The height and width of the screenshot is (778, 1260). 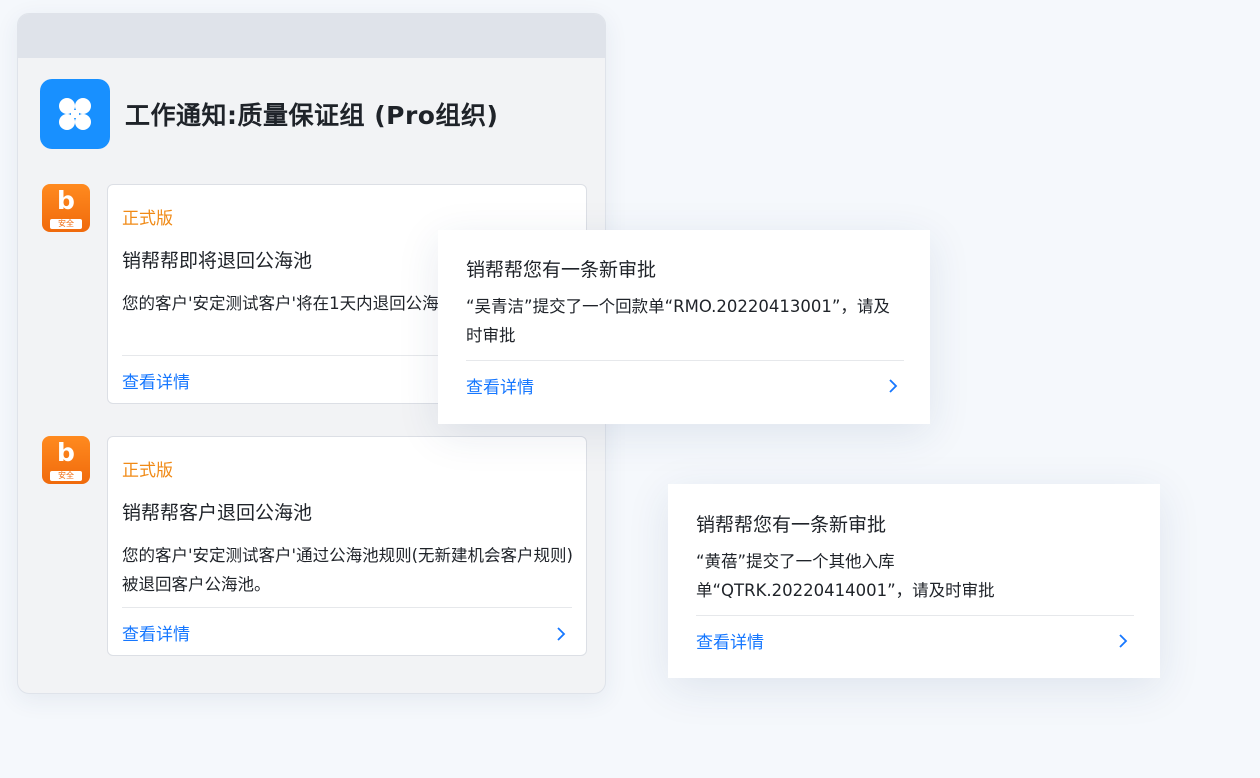 I want to click on card-title: 销帮帮客户退回公海池, so click(x=217, y=513).